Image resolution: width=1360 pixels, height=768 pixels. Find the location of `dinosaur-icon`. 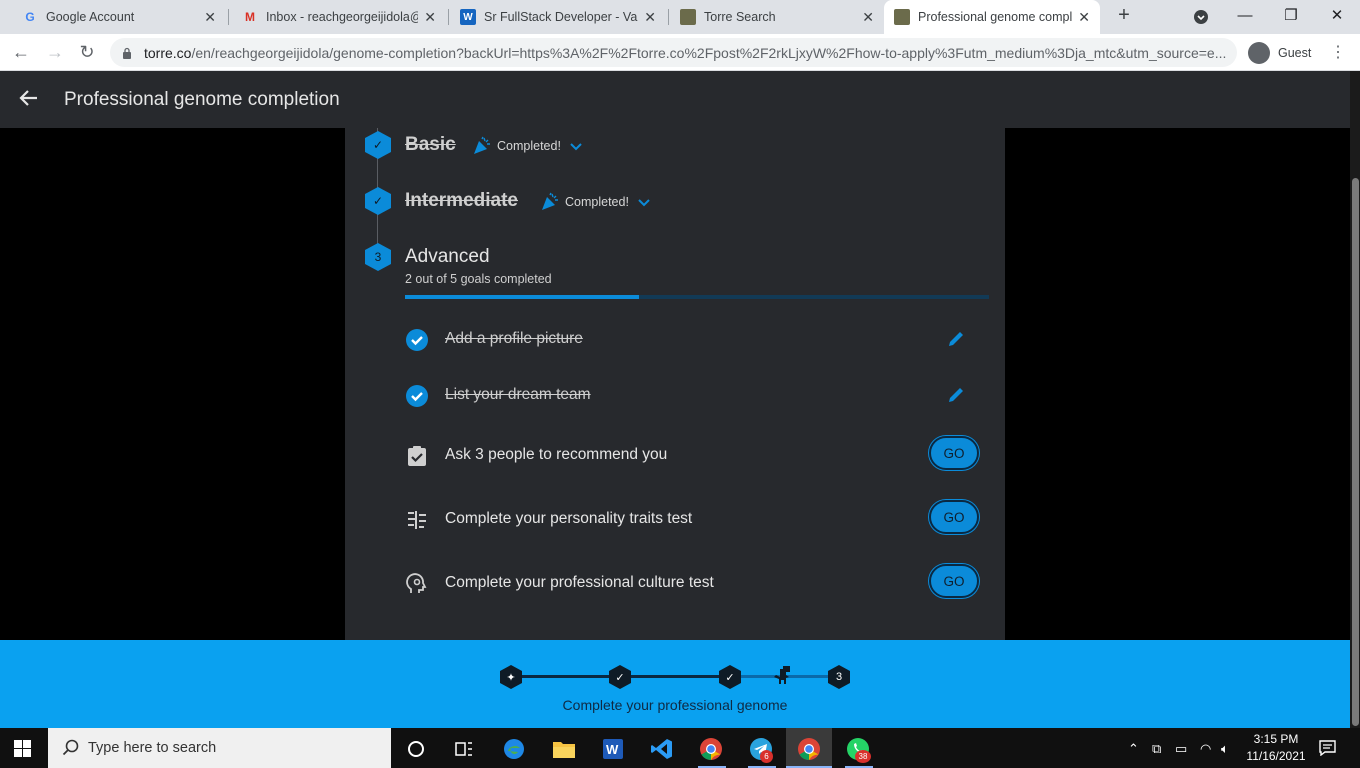

dinosaur-icon is located at coordinates (782, 675).